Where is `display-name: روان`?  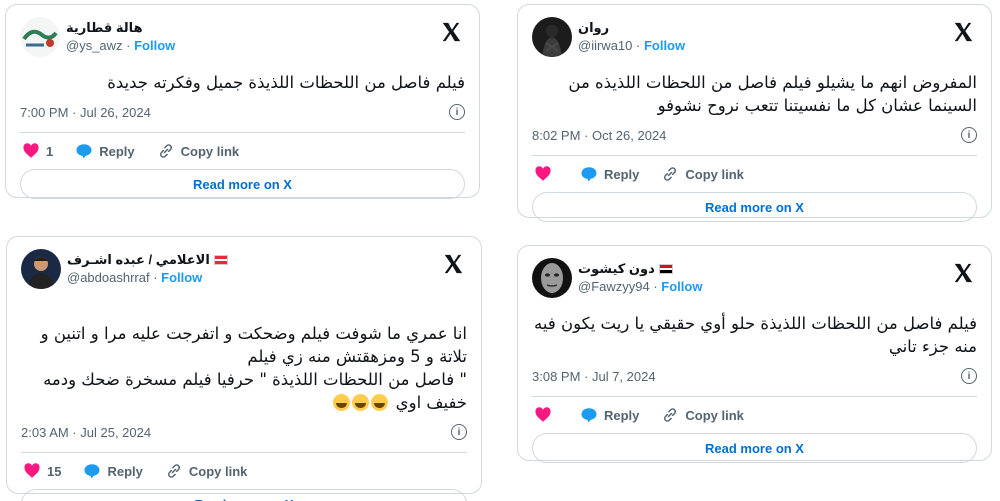
display-name: روان is located at coordinates (593, 28).